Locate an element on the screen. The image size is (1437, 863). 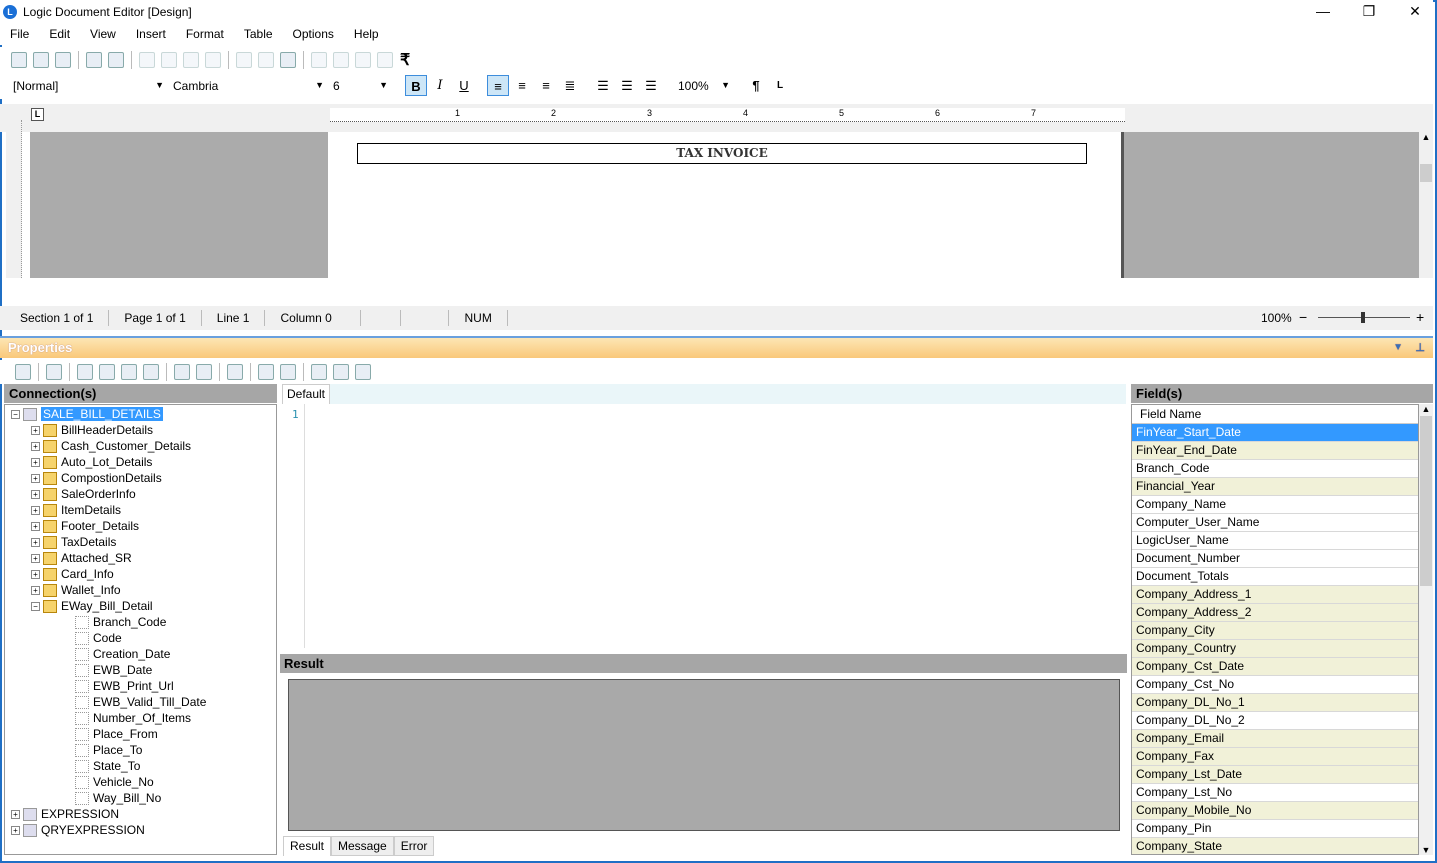
paste-icon is located at coordinates (191, 60).